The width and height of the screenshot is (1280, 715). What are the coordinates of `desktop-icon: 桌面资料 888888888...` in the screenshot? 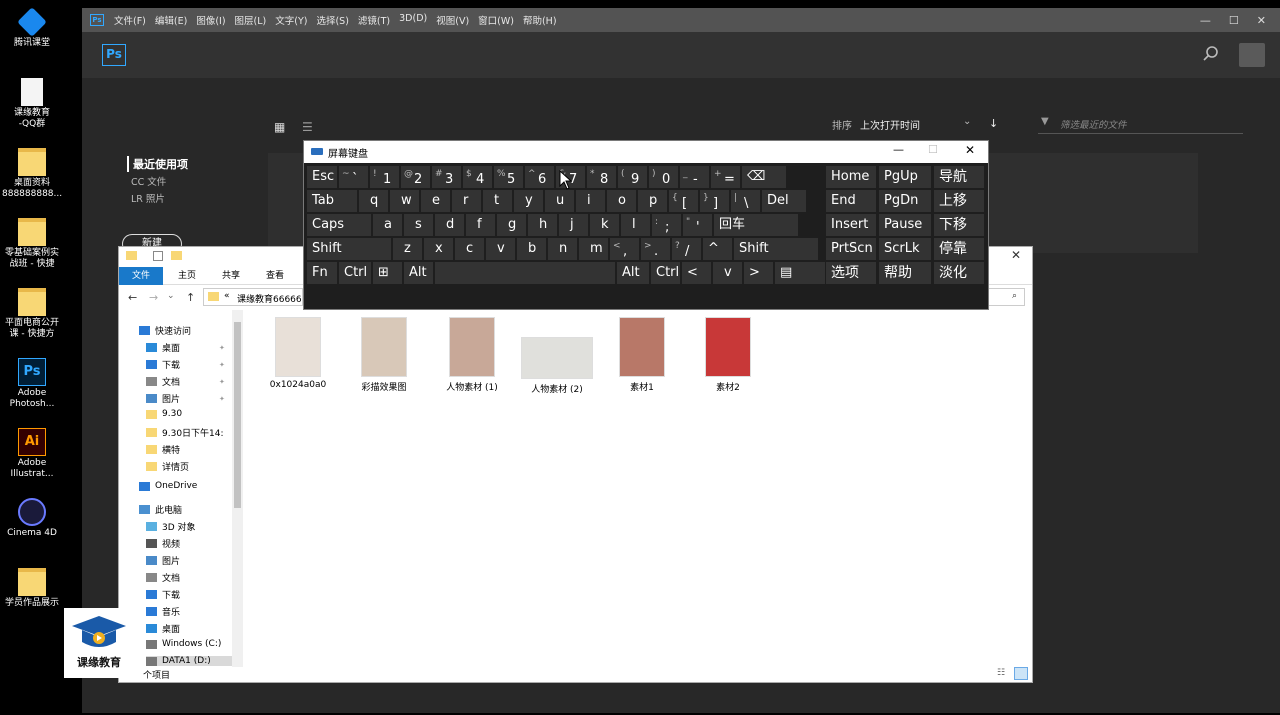 It's located at (32, 174).